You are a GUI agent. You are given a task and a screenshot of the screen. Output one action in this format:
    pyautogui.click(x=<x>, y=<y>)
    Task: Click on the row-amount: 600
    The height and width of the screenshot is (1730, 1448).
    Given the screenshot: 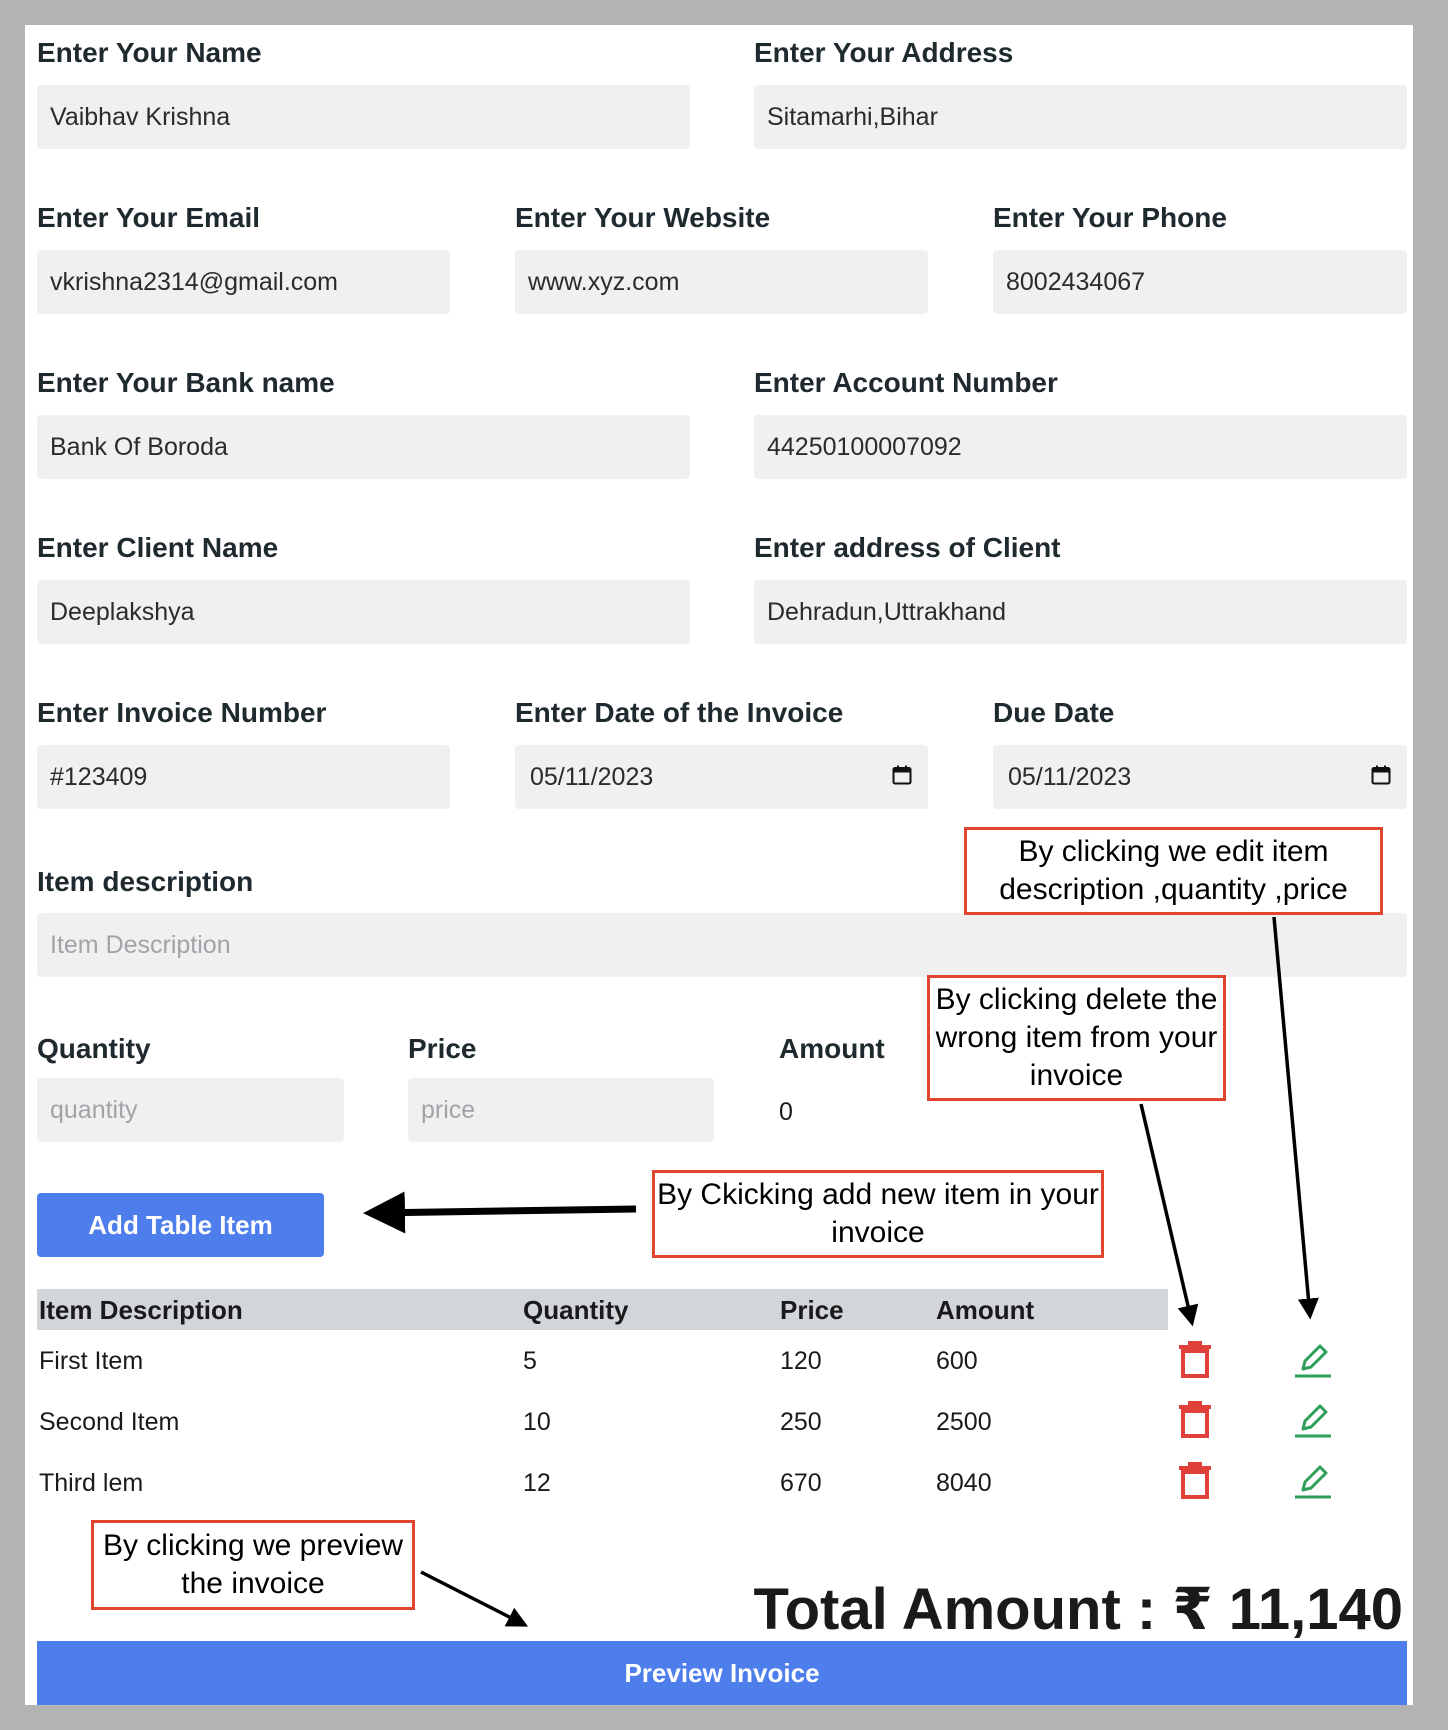 What is the action you would take?
    pyautogui.click(x=957, y=1361)
    